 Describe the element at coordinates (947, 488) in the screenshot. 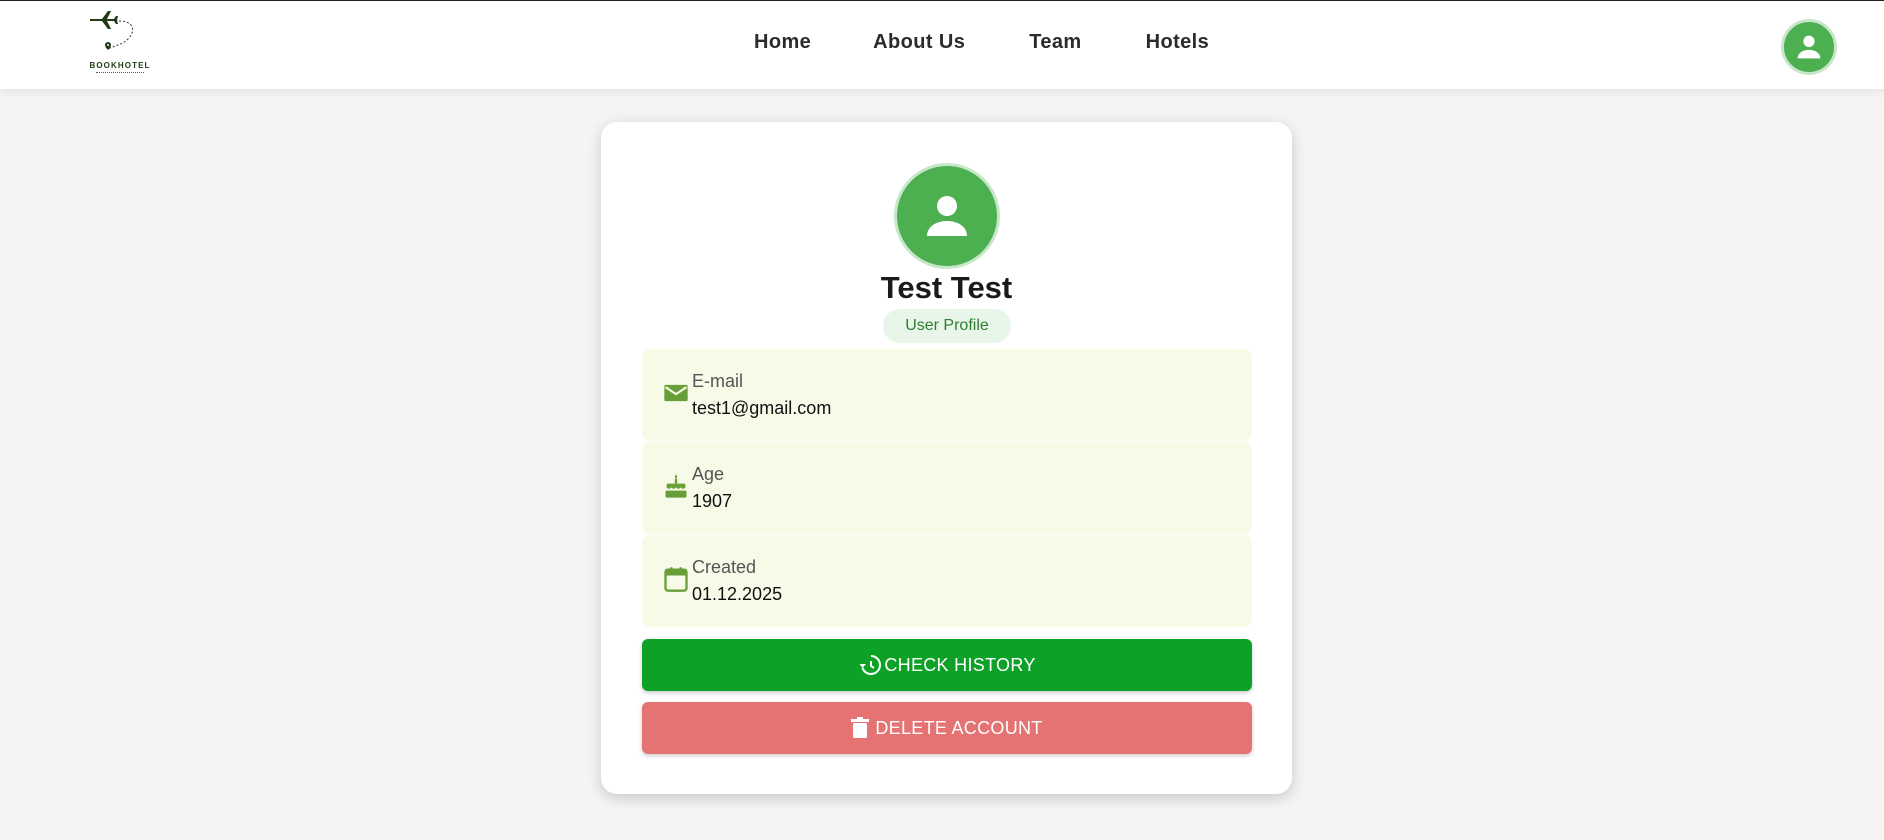

I see `age-info-row: Age 1907` at that location.